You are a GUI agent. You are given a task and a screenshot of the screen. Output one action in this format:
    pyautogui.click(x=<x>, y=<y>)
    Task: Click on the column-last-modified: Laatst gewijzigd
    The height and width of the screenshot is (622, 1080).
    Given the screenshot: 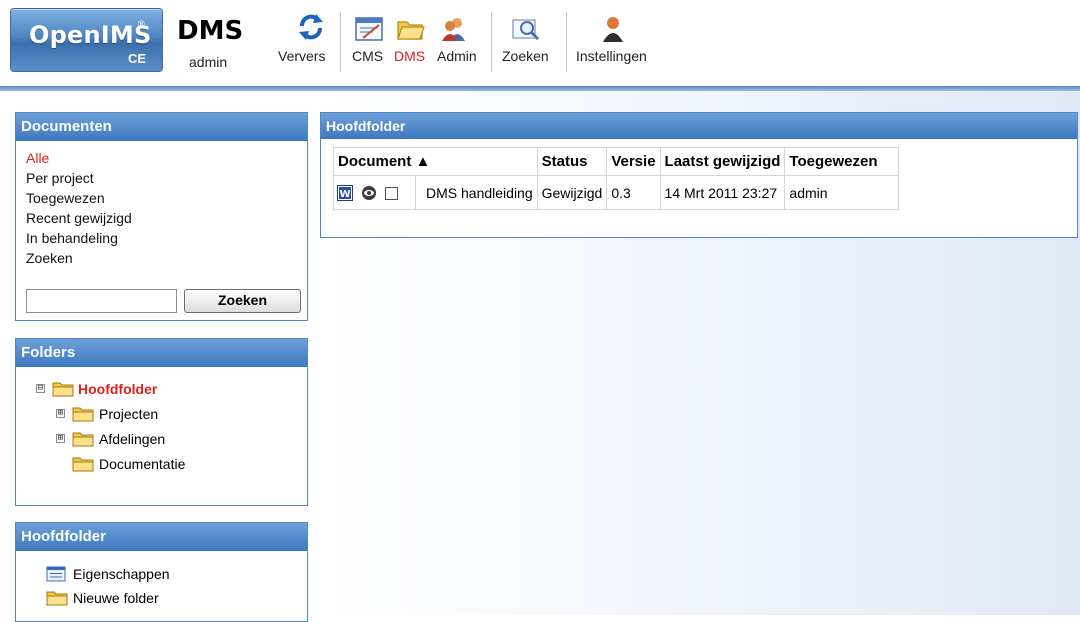 What is the action you would take?
    pyautogui.click(x=722, y=161)
    